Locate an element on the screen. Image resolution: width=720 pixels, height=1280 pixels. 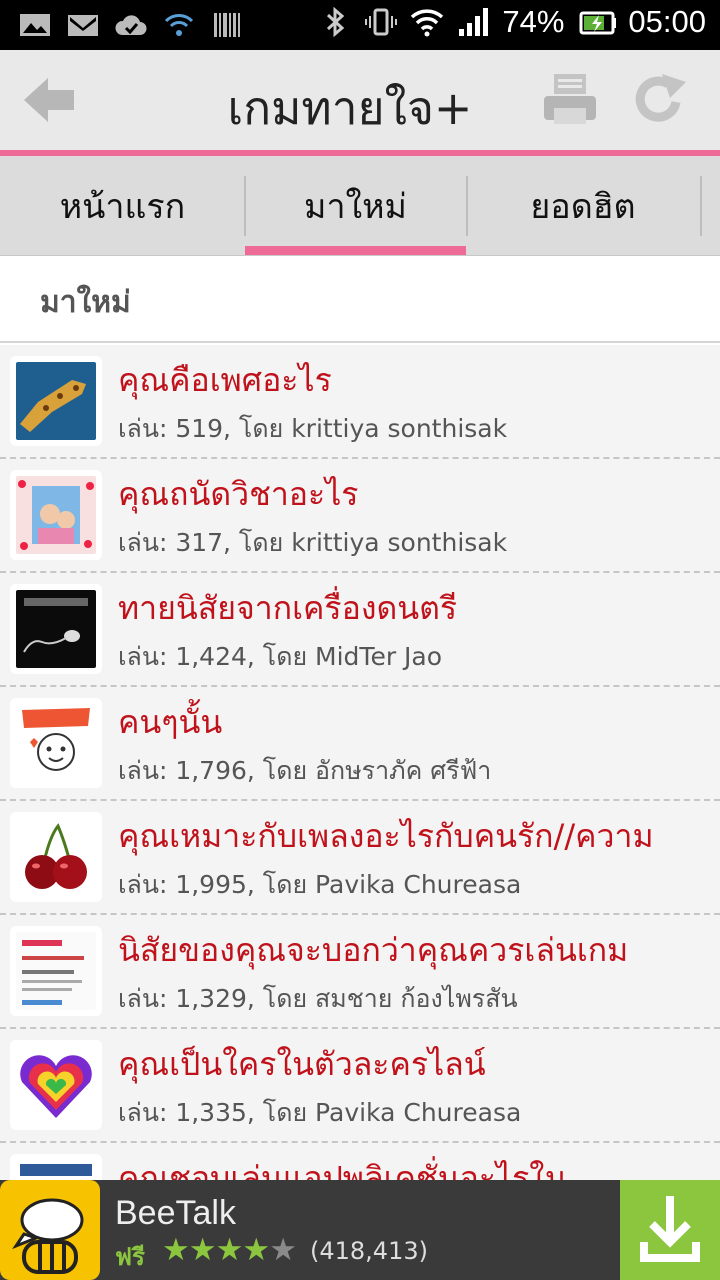
app-thumbnail-icon is located at coordinates (56, 1170).